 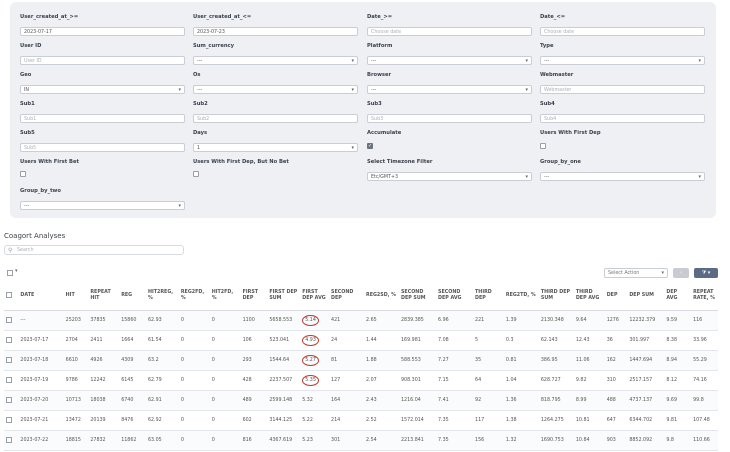 What do you see at coordinates (254, 296) in the screenshot?
I see `column-header: FIRST DEP` at bounding box center [254, 296].